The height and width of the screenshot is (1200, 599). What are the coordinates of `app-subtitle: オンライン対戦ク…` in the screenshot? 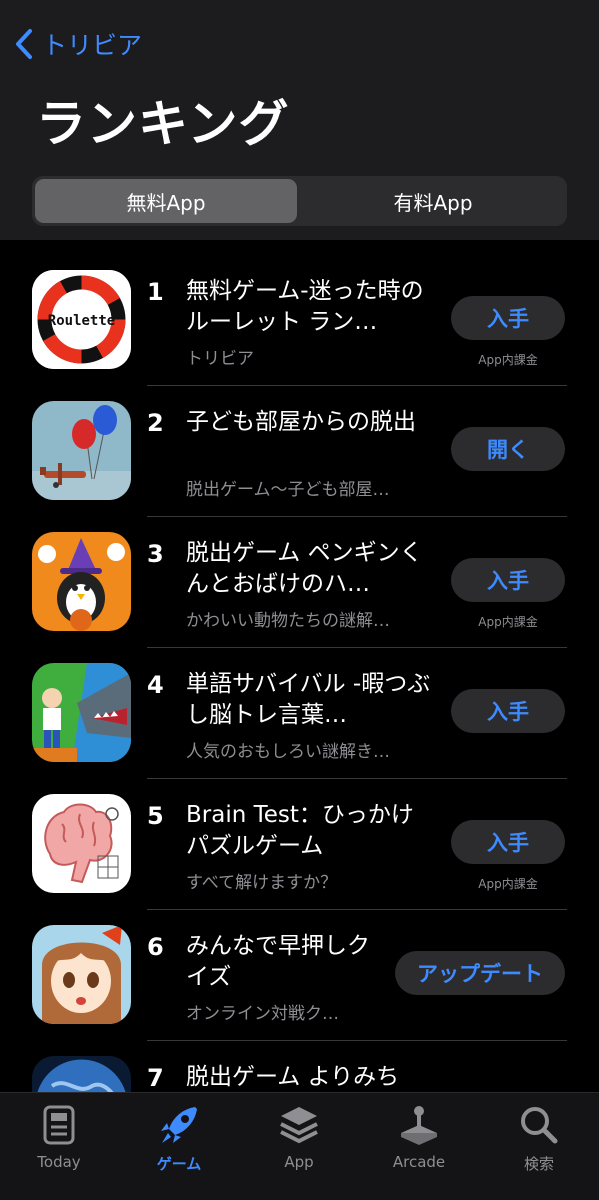 It's located at (262, 1014).